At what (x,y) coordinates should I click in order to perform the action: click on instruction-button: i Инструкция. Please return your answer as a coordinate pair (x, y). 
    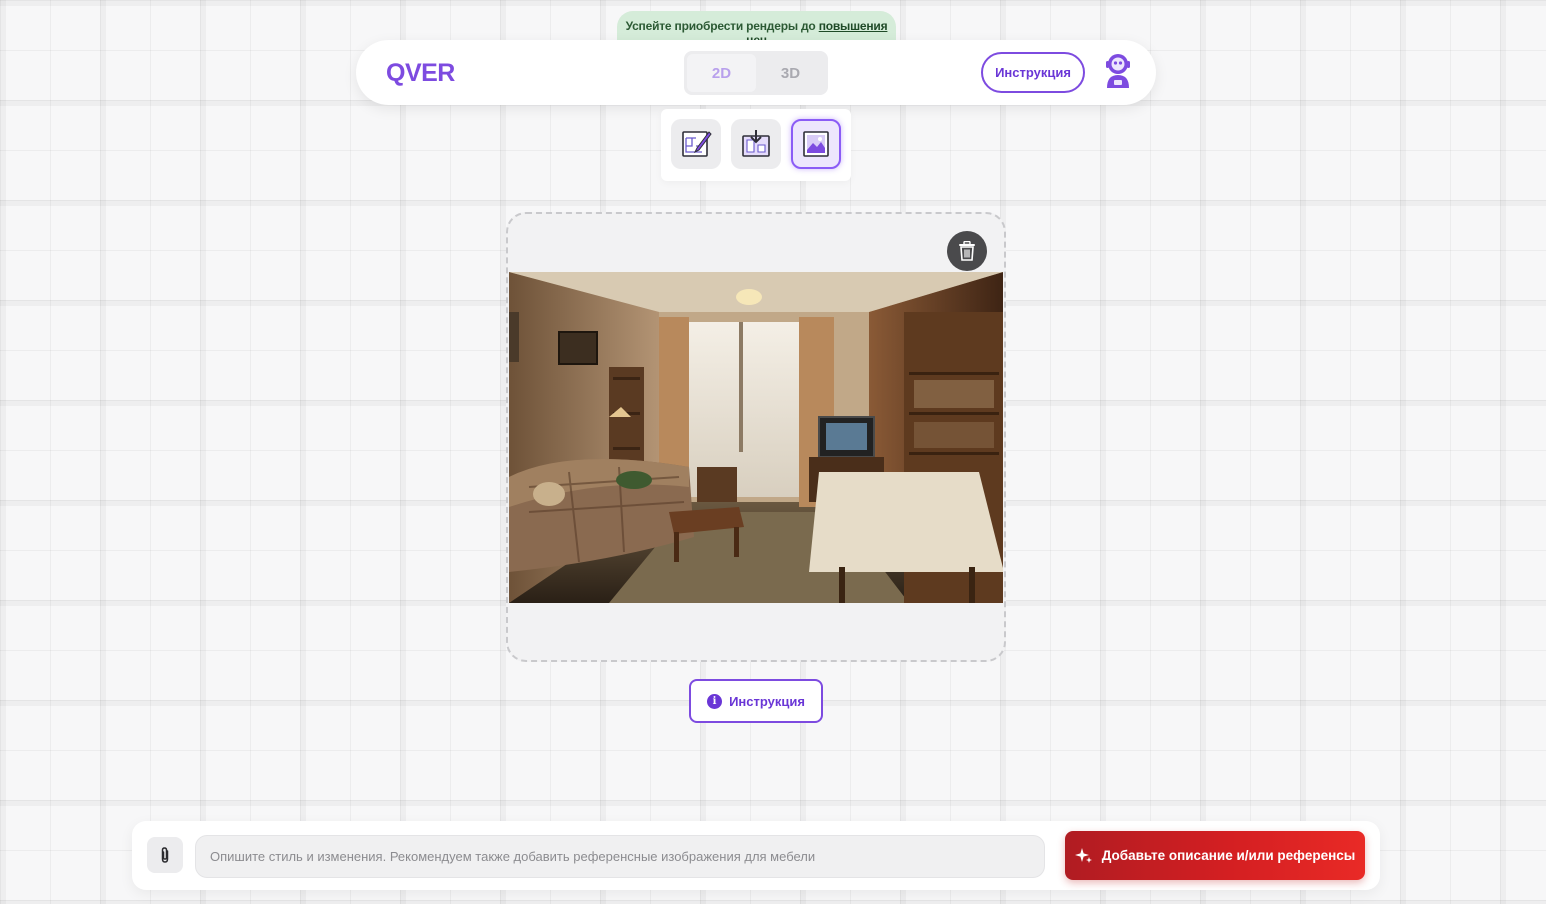
    Looking at the image, I should click on (756, 701).